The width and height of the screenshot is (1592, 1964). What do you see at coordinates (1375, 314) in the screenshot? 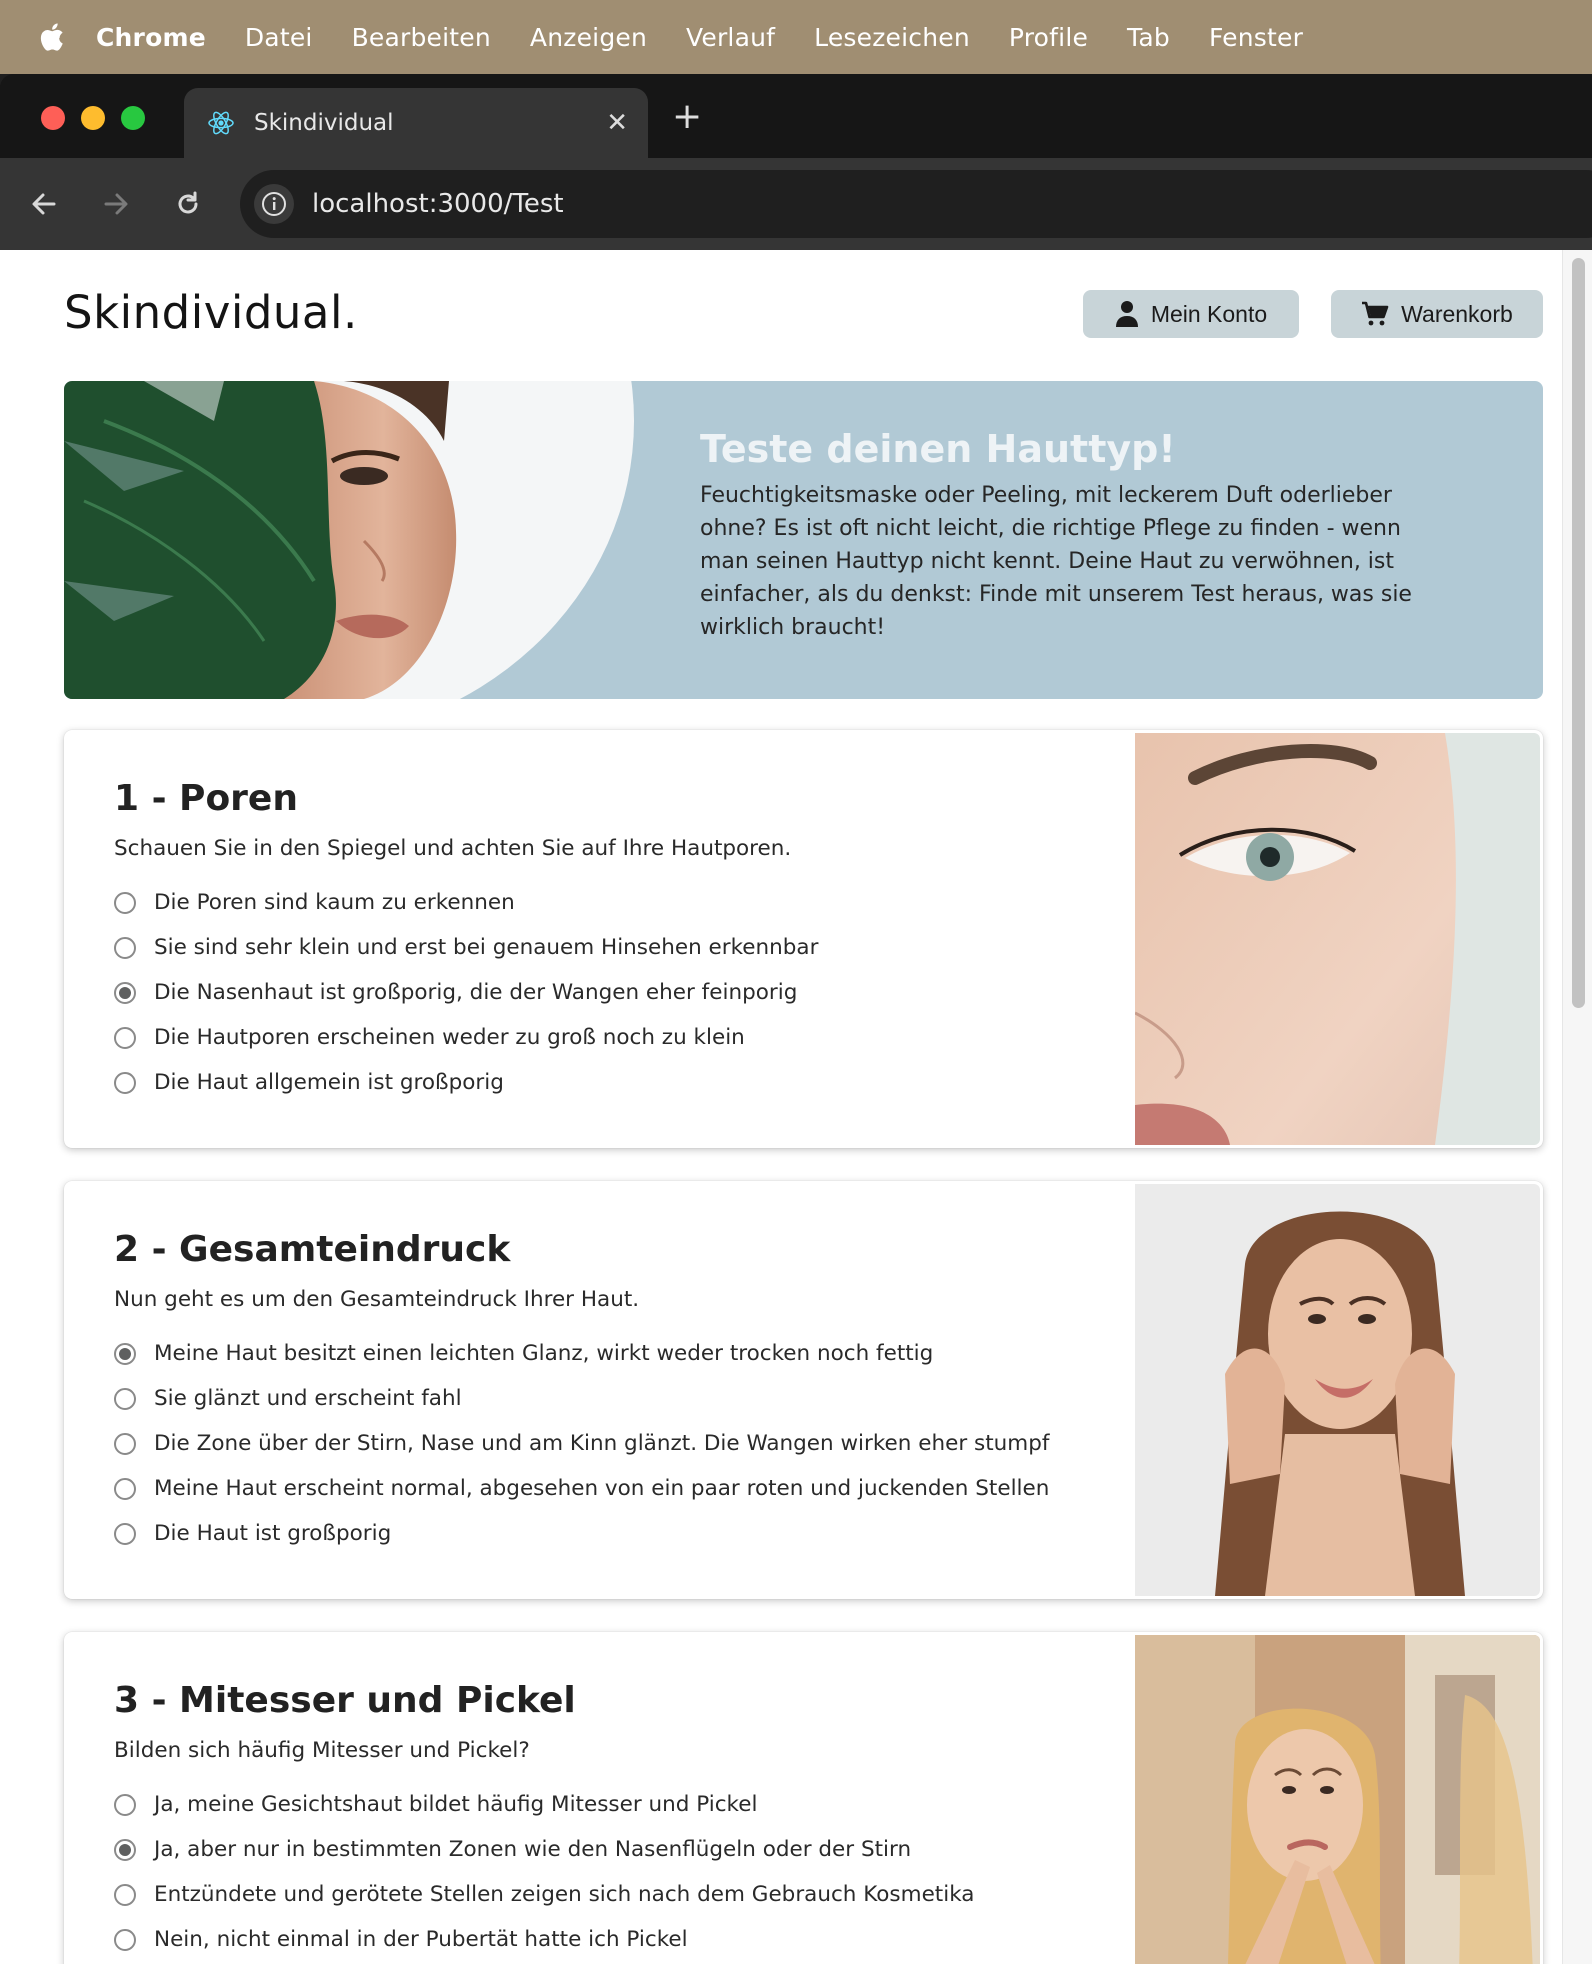
I see `cart-icon` at bounding box center [1375, 314].